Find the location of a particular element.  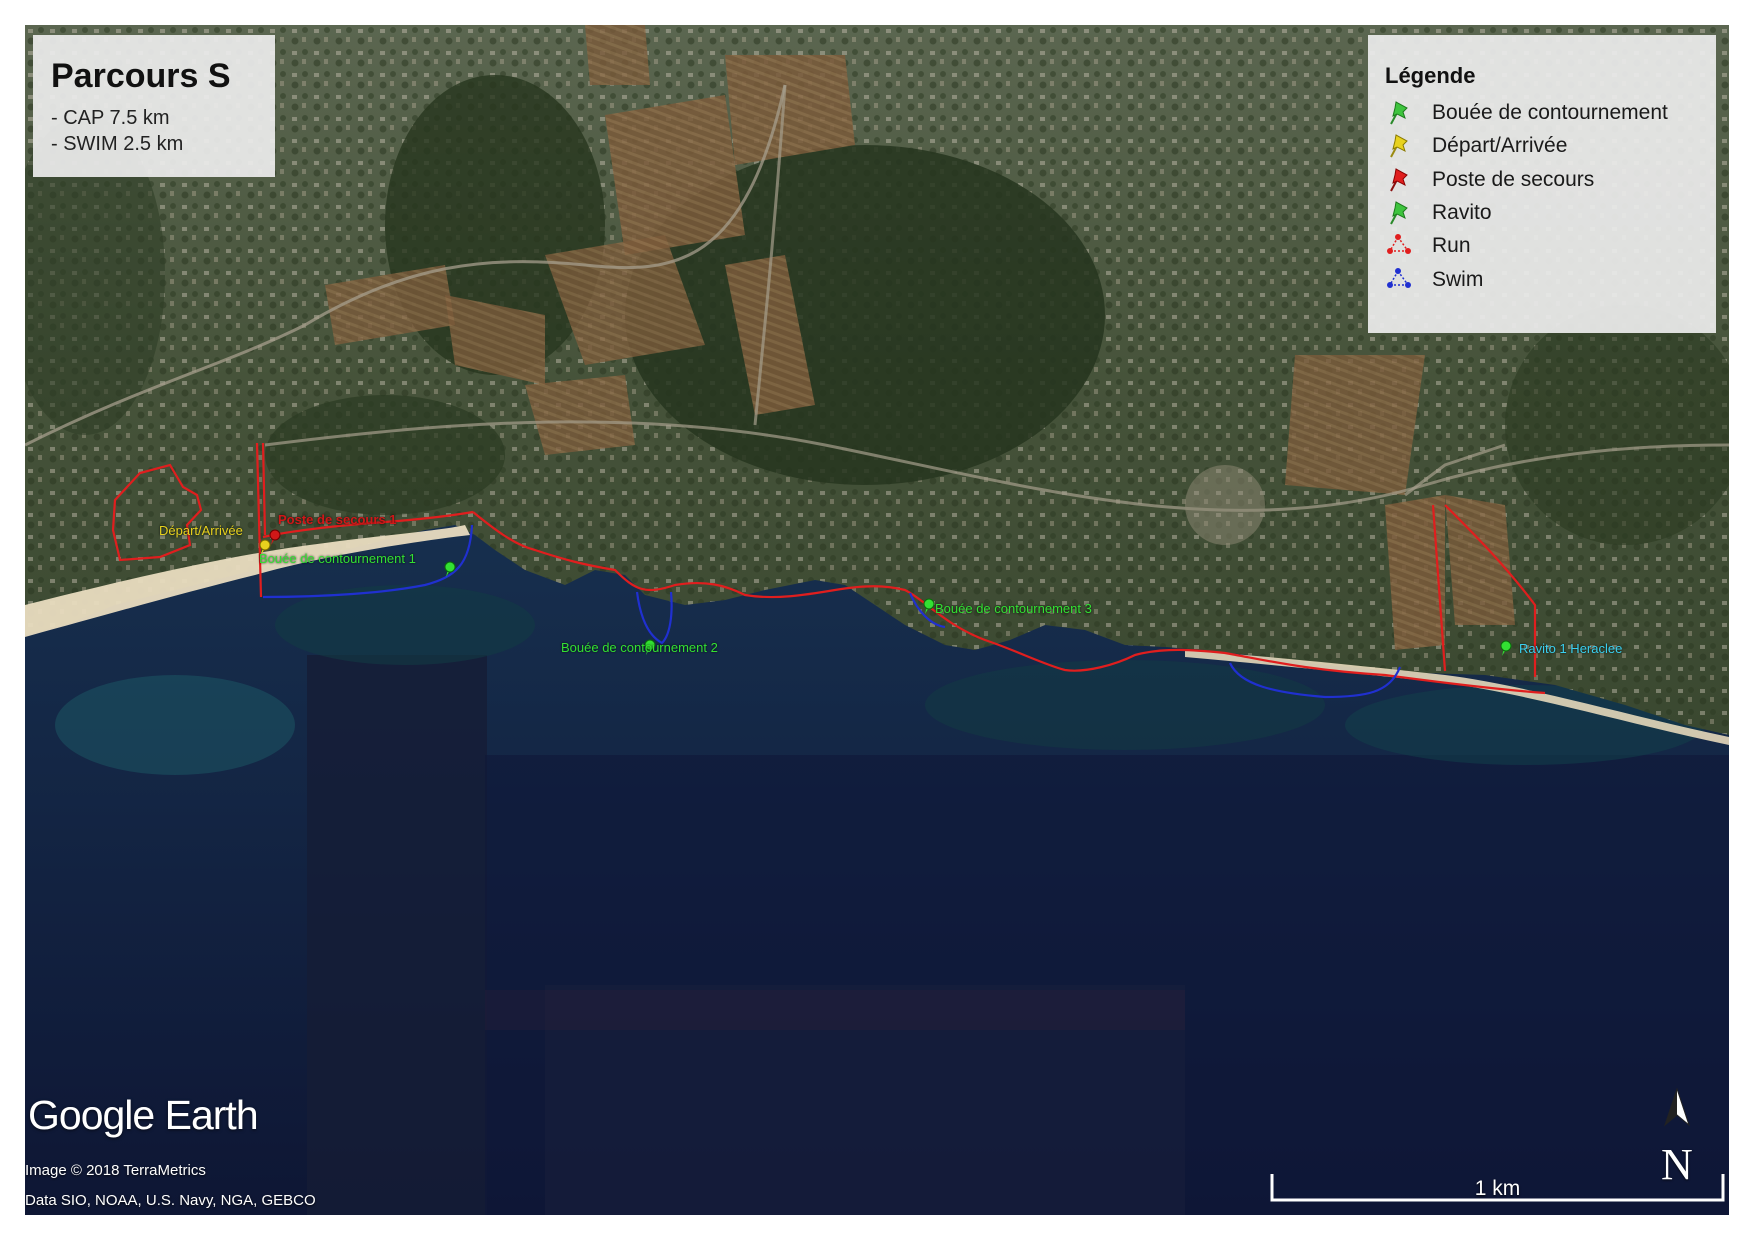

red-route-icon is located at coordinates (1399, 244).